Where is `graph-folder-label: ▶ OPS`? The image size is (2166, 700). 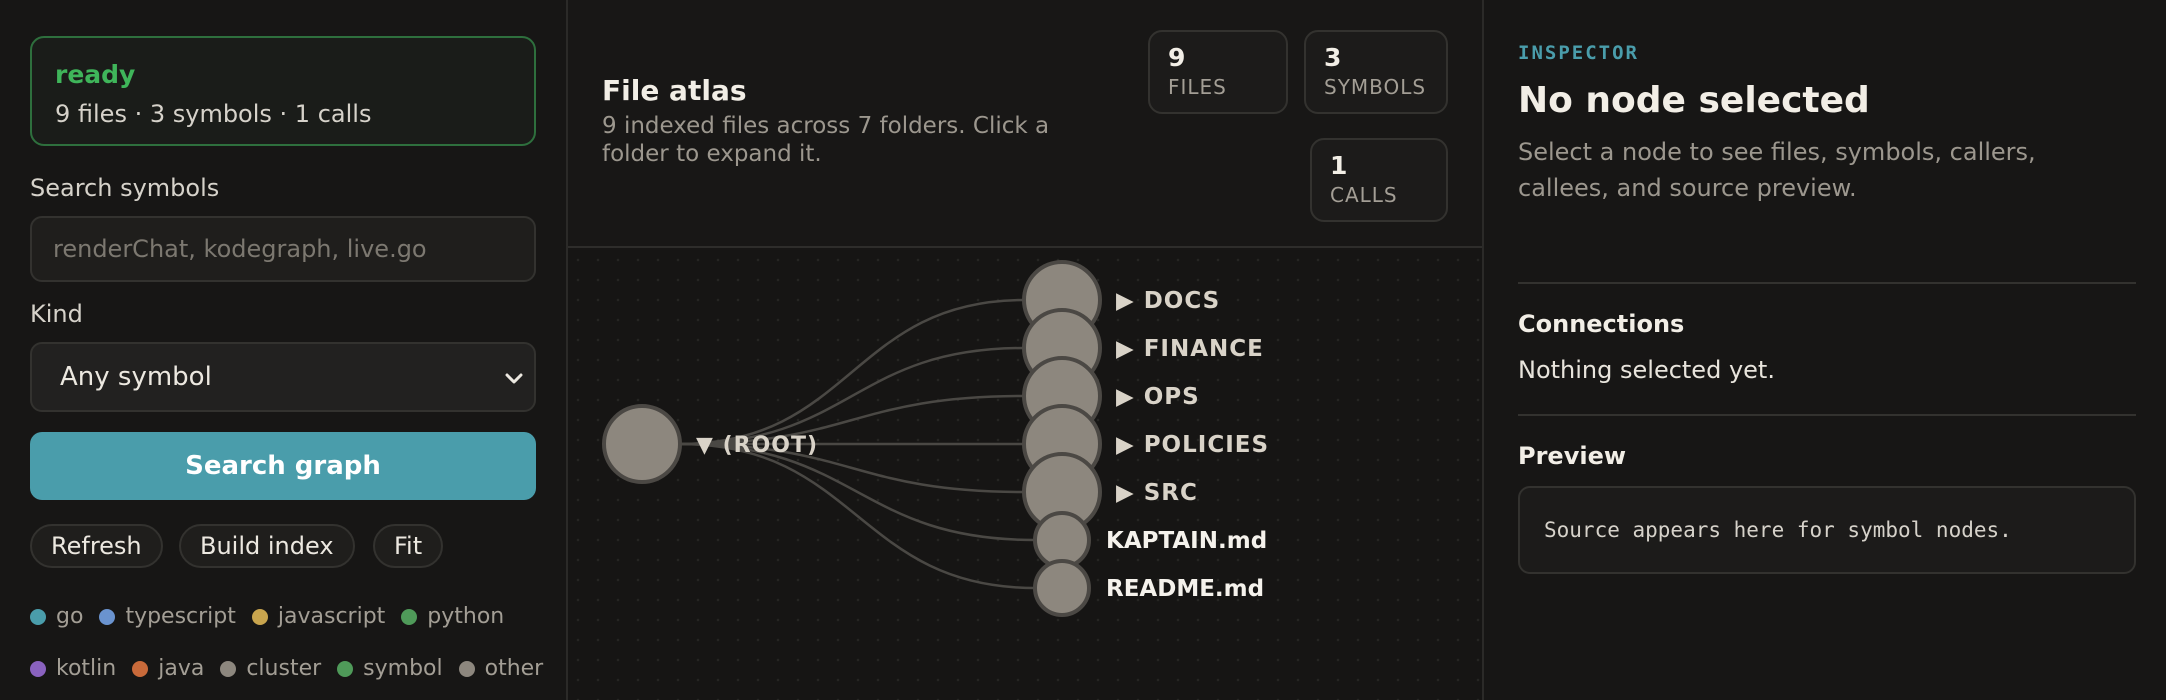
graph-folder-label: ▶ OPS is located at coordinates (1158, 397).